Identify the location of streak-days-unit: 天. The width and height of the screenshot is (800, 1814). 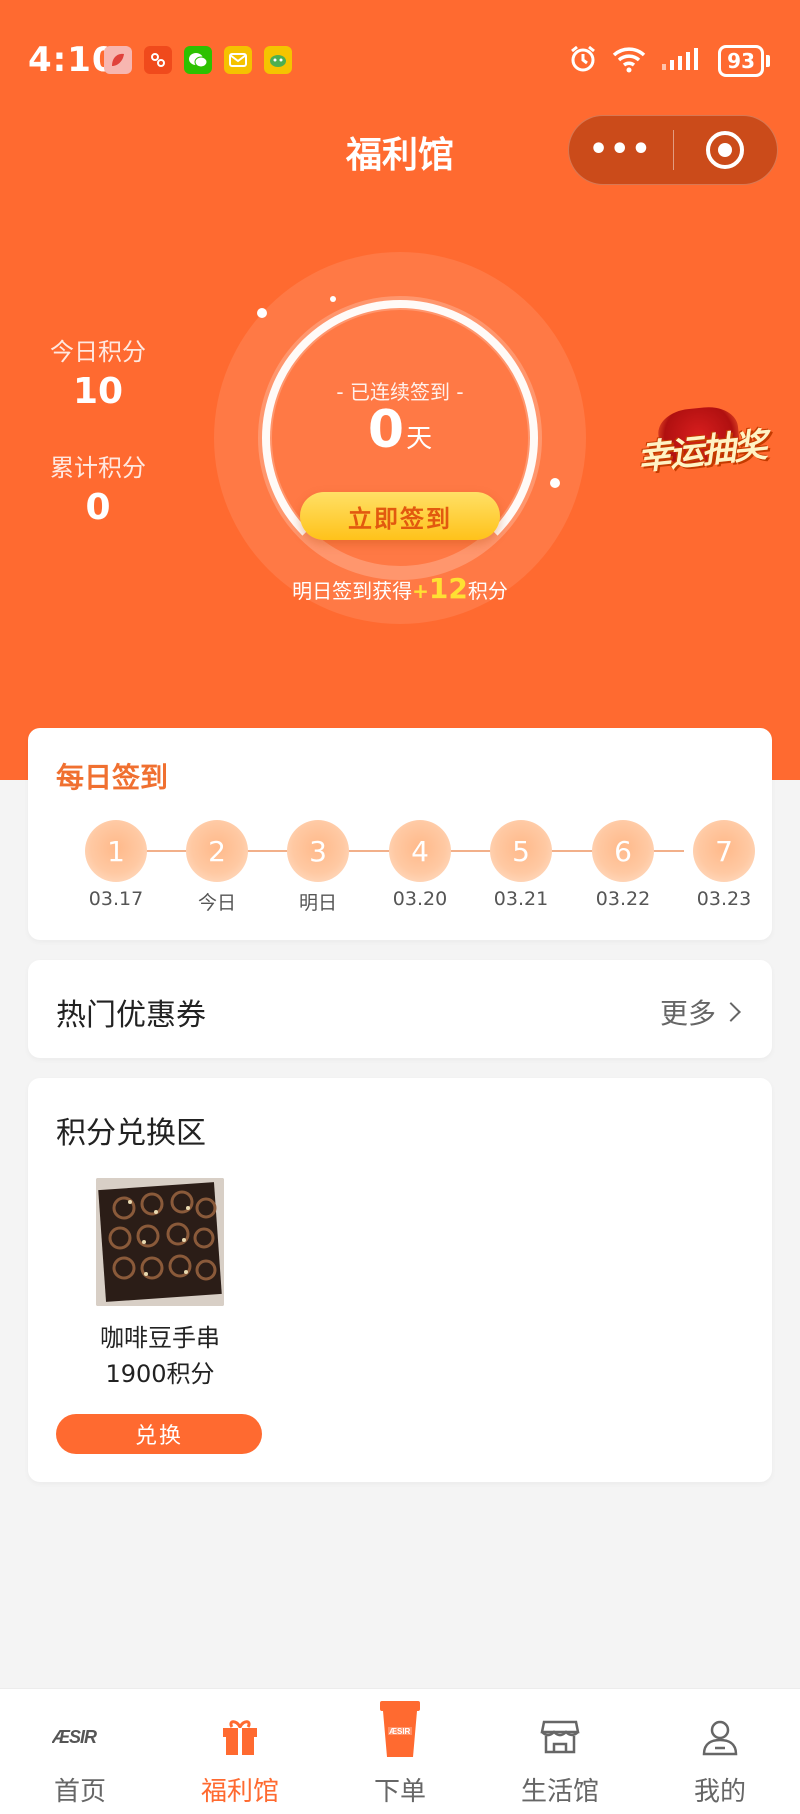
(419, 439).